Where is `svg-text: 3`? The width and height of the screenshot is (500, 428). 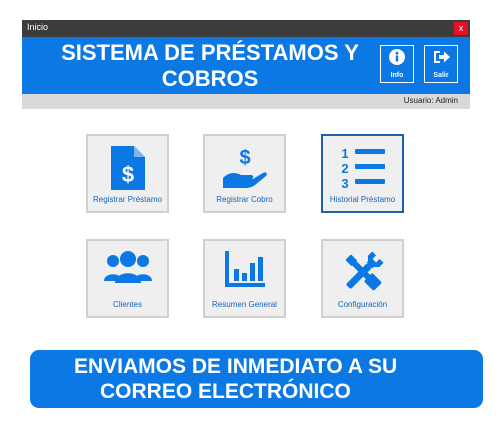 svg-text: 3 is located at coordinates (344, 183).